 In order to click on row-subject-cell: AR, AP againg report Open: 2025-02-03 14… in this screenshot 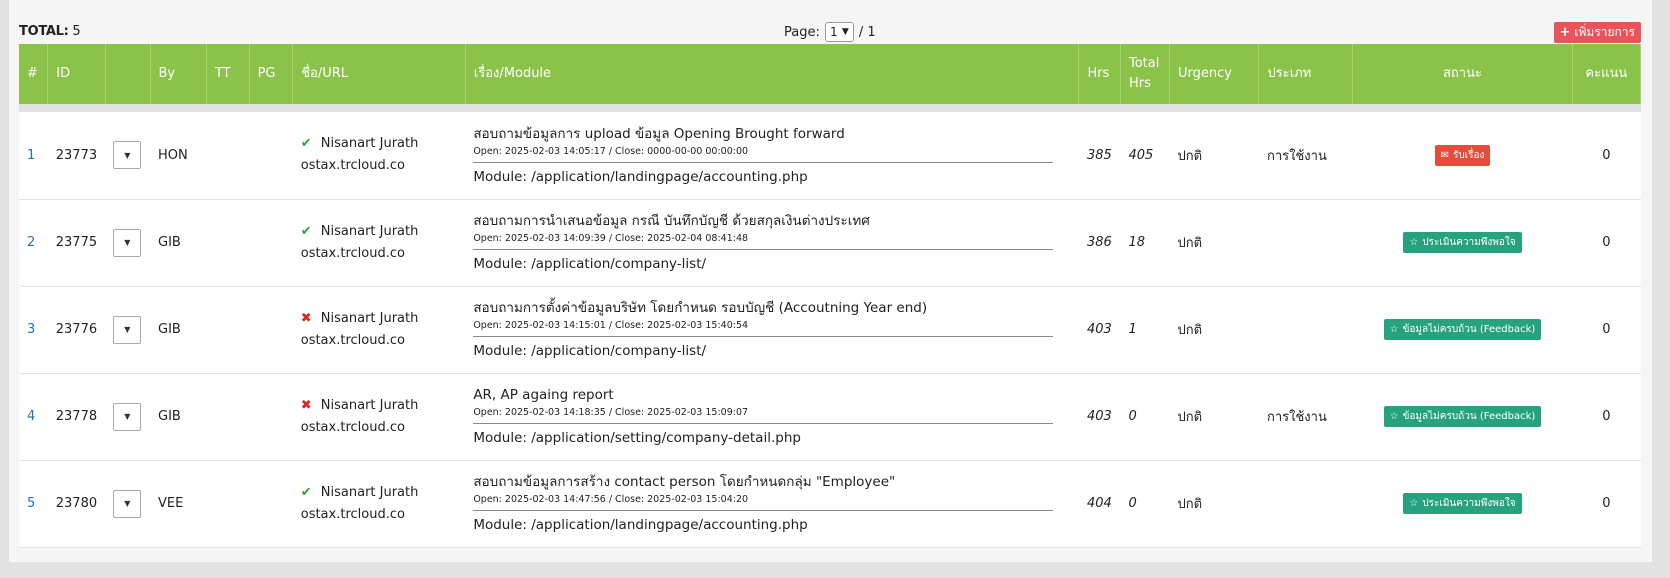, I will do `click(772, 417)`.